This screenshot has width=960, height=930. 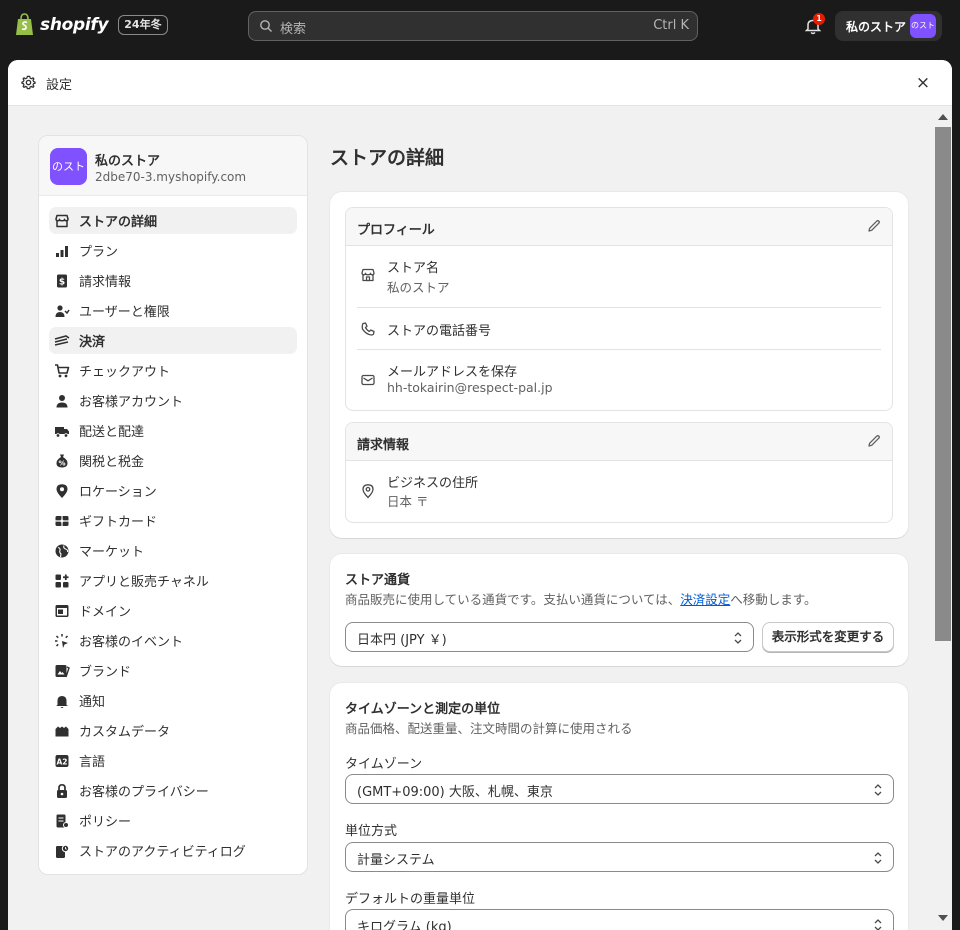 What do you see at coordinates (59, 85) in the screenshot?
I see `modal-title: 設定` at bounding box center [59, 85].